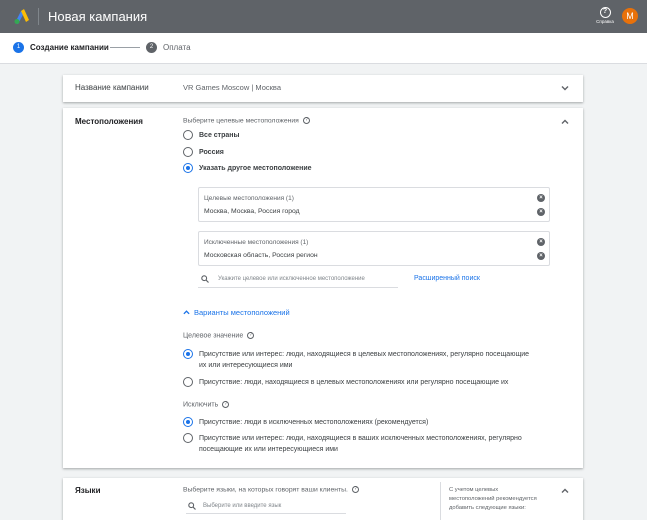 This screenshot has height=520, width=647. What do you see at coordinates (38, 16) in the screenshot?
I see `topbar-divider` at bounding box center [38, 16].